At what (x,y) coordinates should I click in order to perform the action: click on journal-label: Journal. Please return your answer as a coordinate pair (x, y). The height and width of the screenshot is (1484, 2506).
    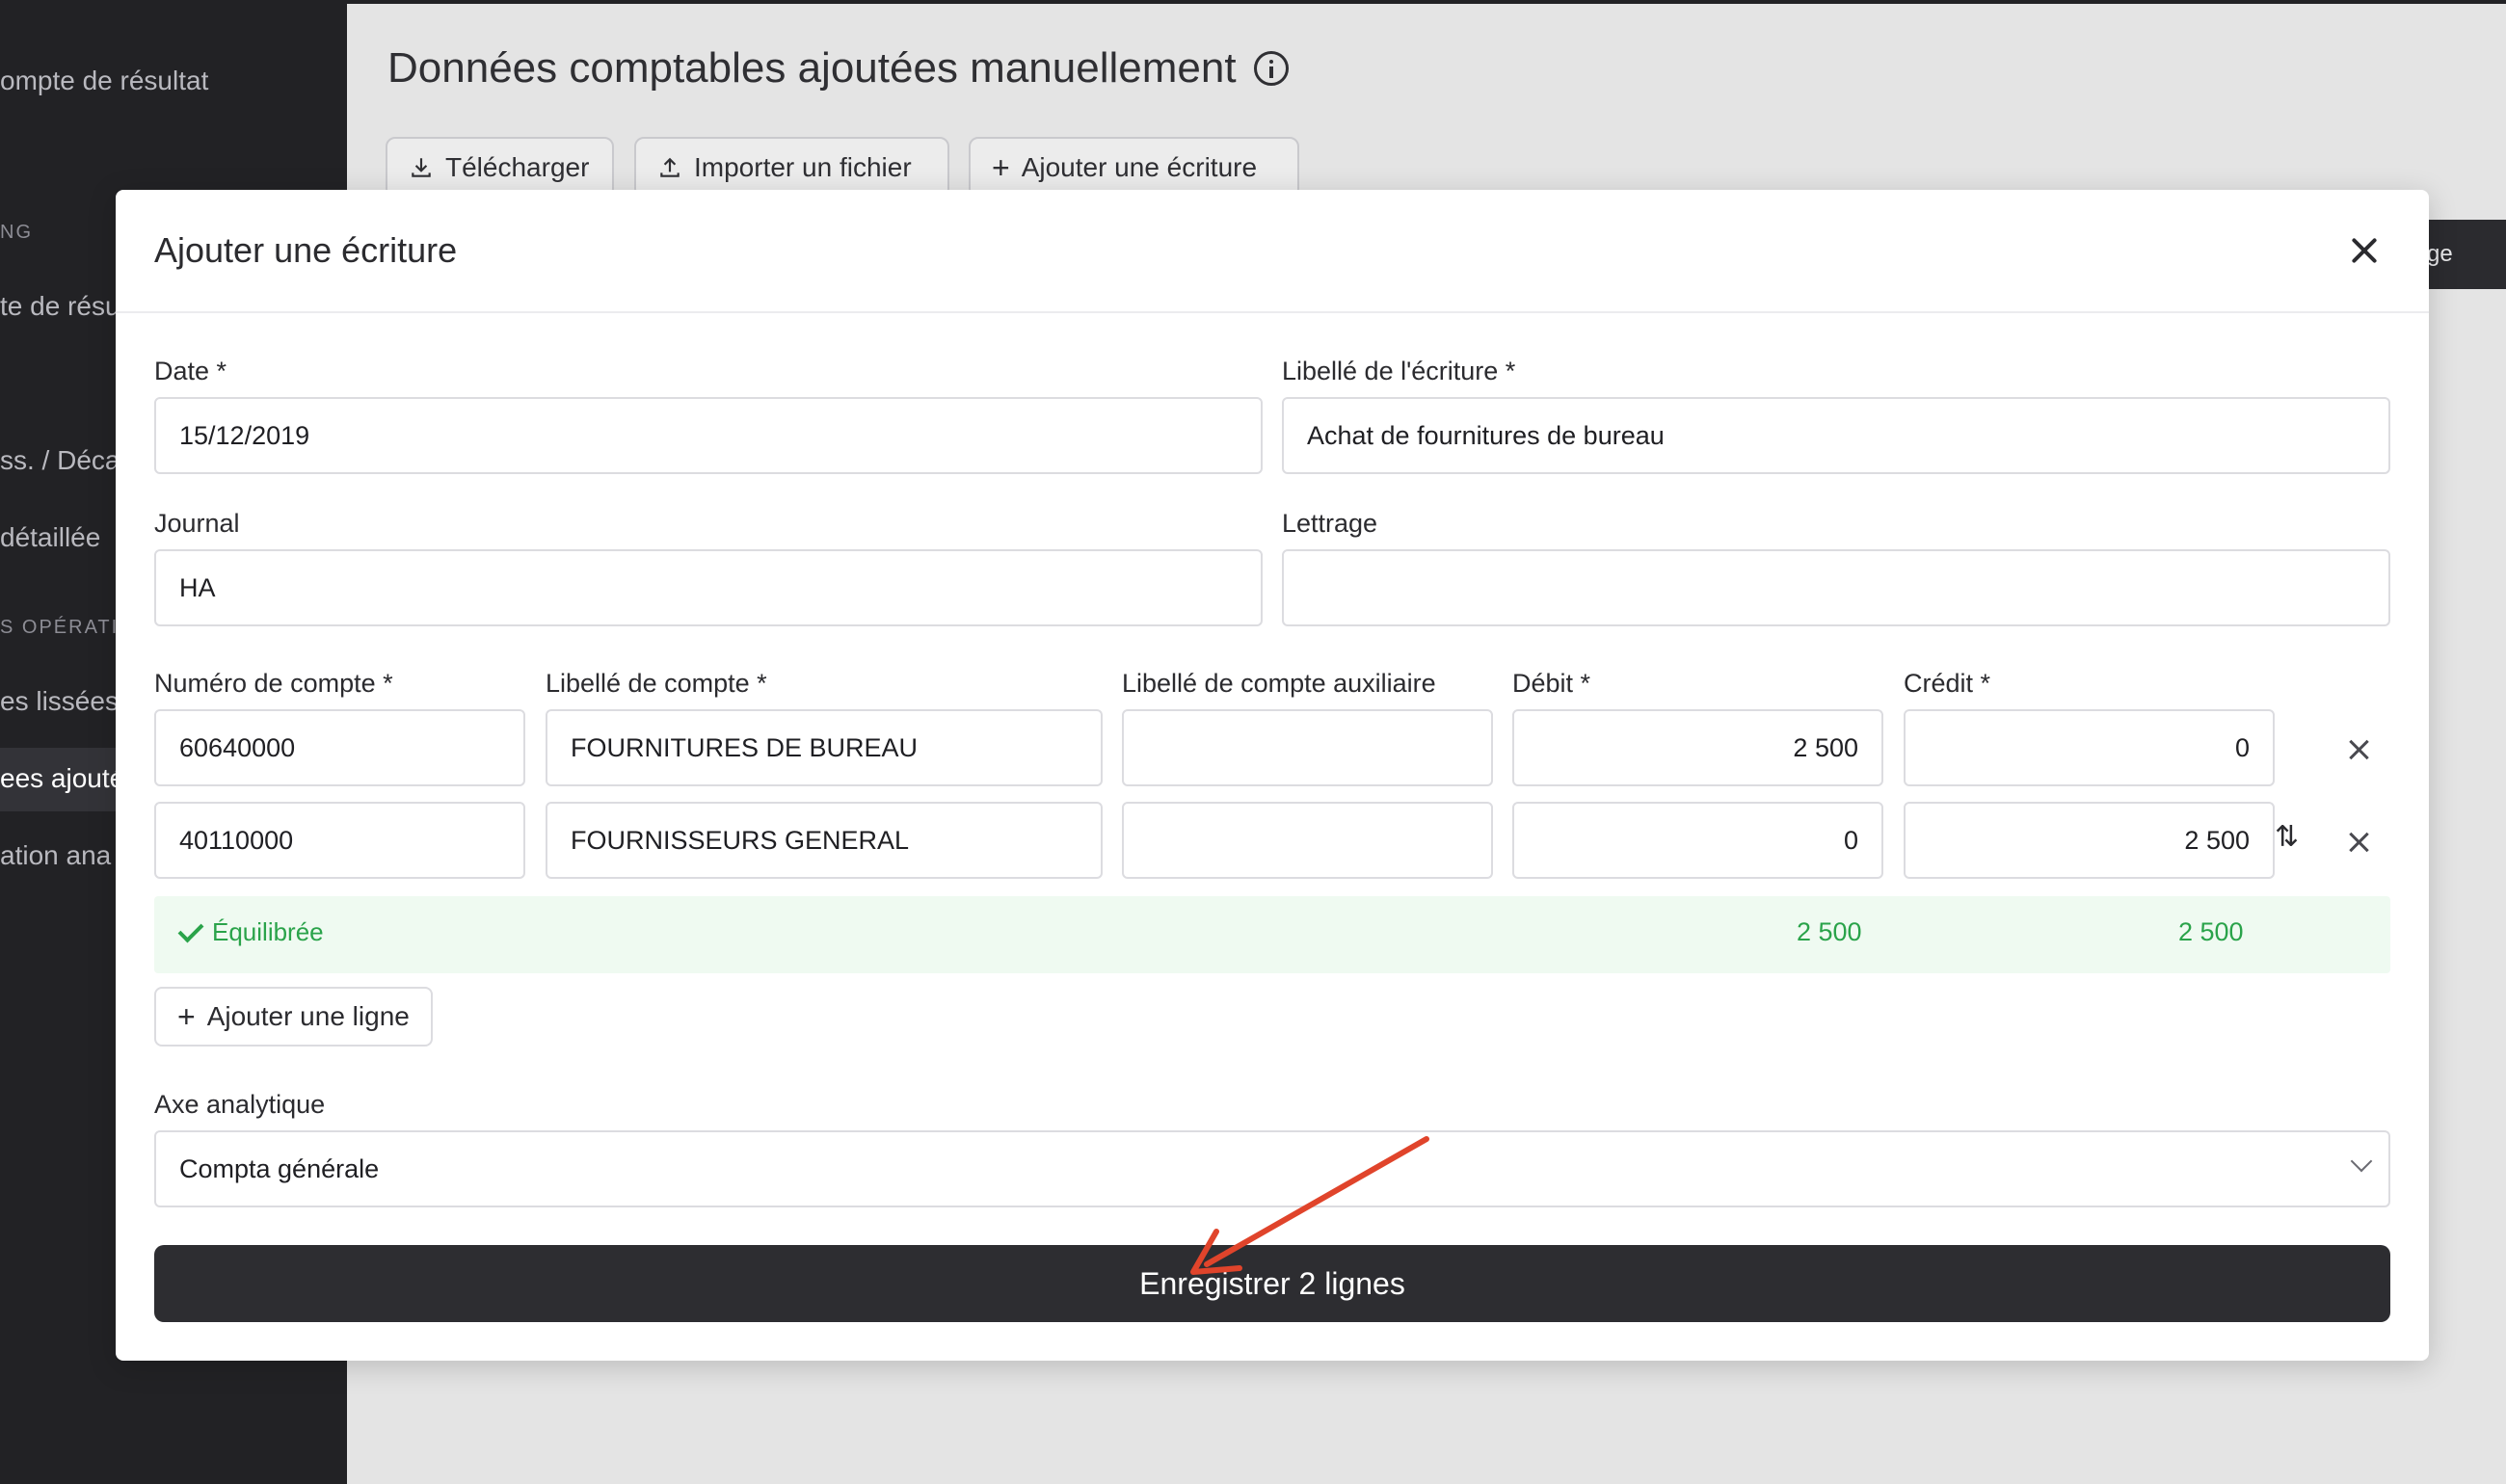
    Looking at the image, I should click on (197, 523).